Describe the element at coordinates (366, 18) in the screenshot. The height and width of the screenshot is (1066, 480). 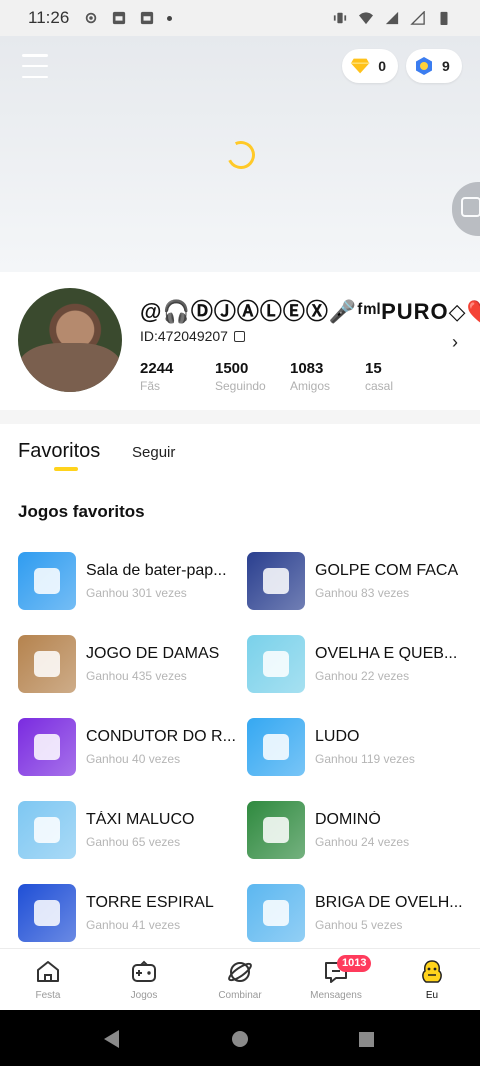
I see `wifi-icon` at that location.